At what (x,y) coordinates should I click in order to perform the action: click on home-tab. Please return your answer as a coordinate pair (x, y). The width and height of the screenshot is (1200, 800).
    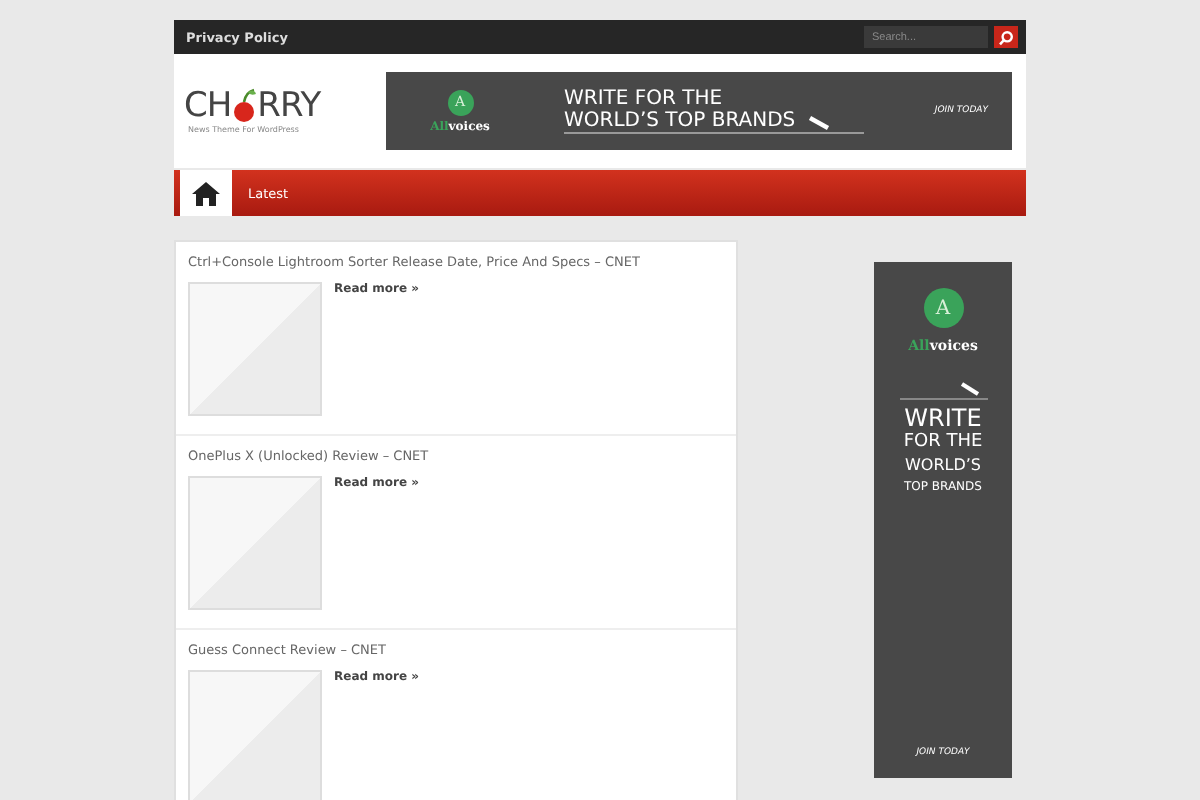
    Looking at the image, I should click on (206, 193).